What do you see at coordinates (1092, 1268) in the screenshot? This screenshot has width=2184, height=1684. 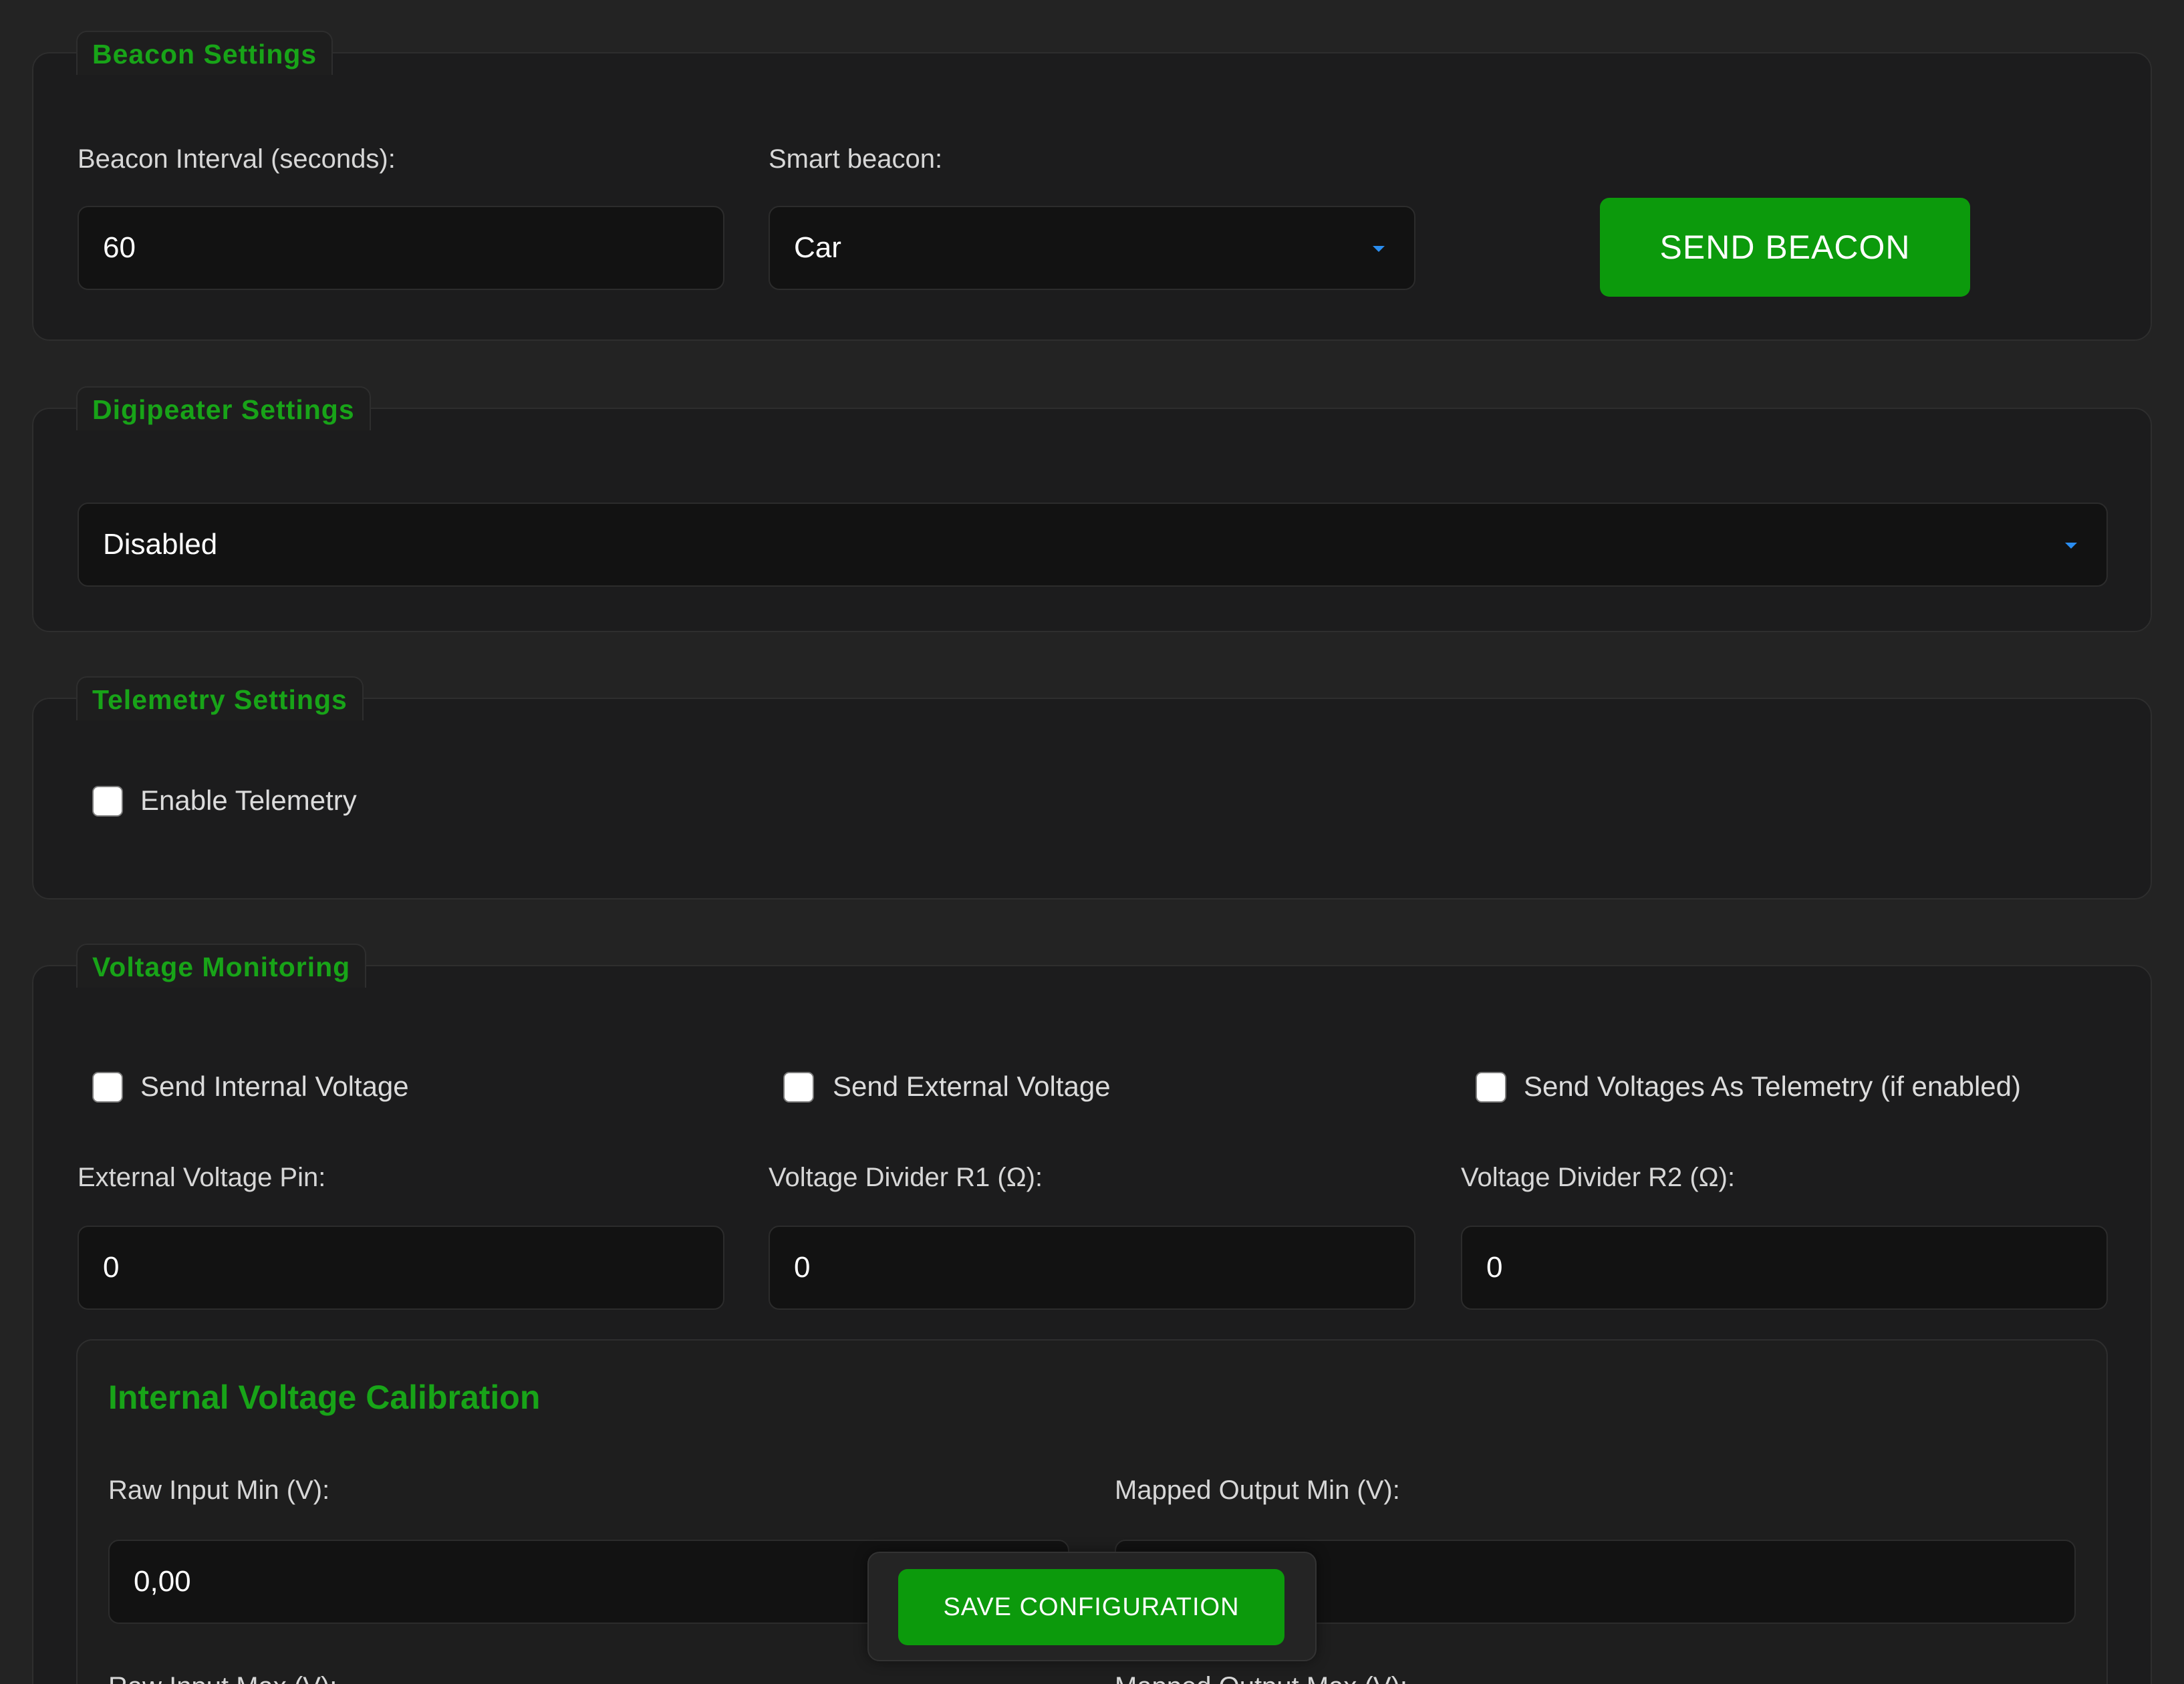 I see `voltage-divider-r1-input: 0` at bounding box center [1092, 1268].